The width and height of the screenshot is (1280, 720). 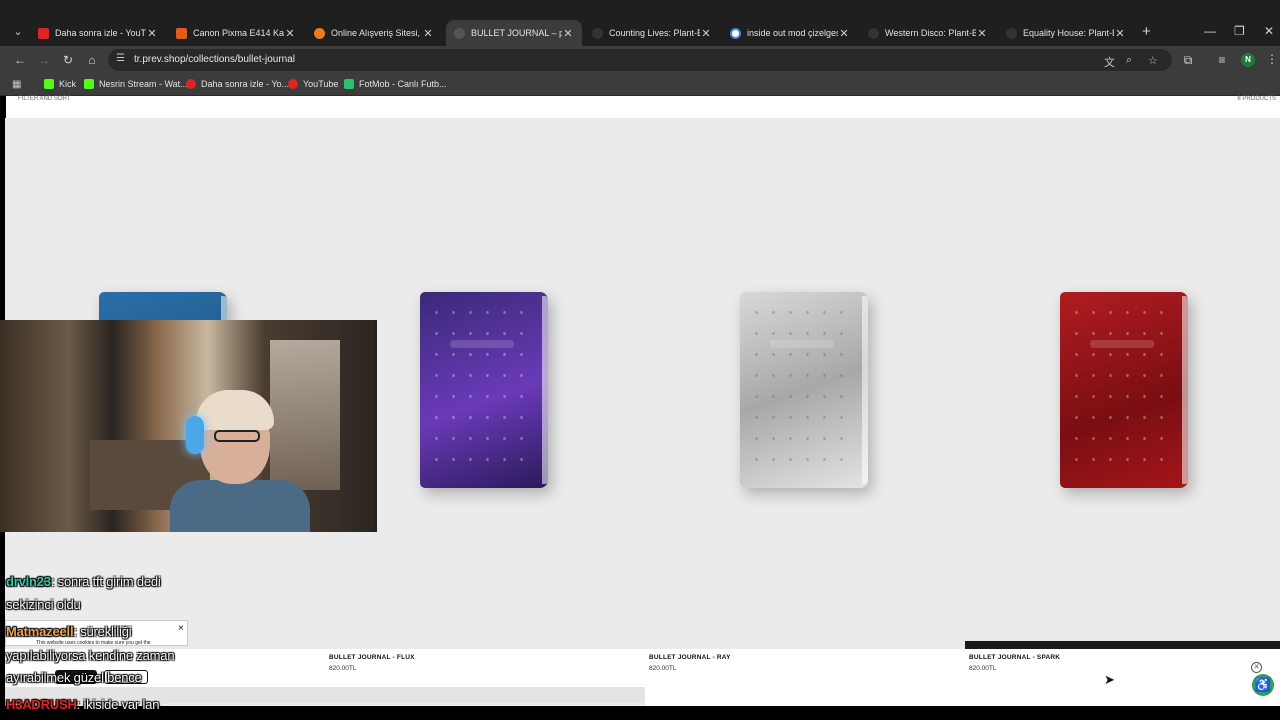 I want to click on menu-icon: ⋮, so click(x=1272, y=59).